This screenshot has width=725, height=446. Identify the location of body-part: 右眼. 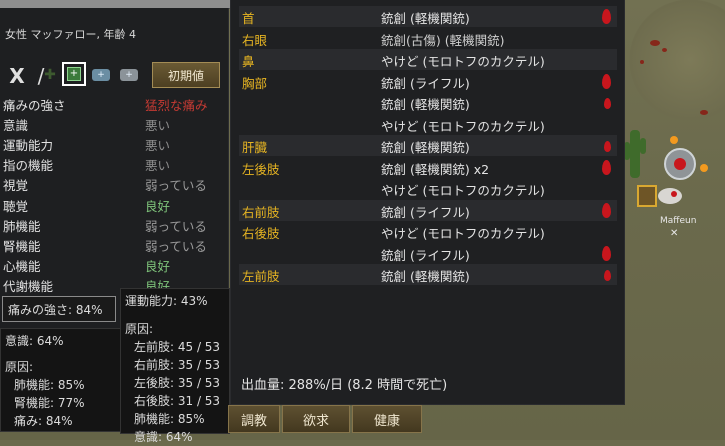
(255, 40).